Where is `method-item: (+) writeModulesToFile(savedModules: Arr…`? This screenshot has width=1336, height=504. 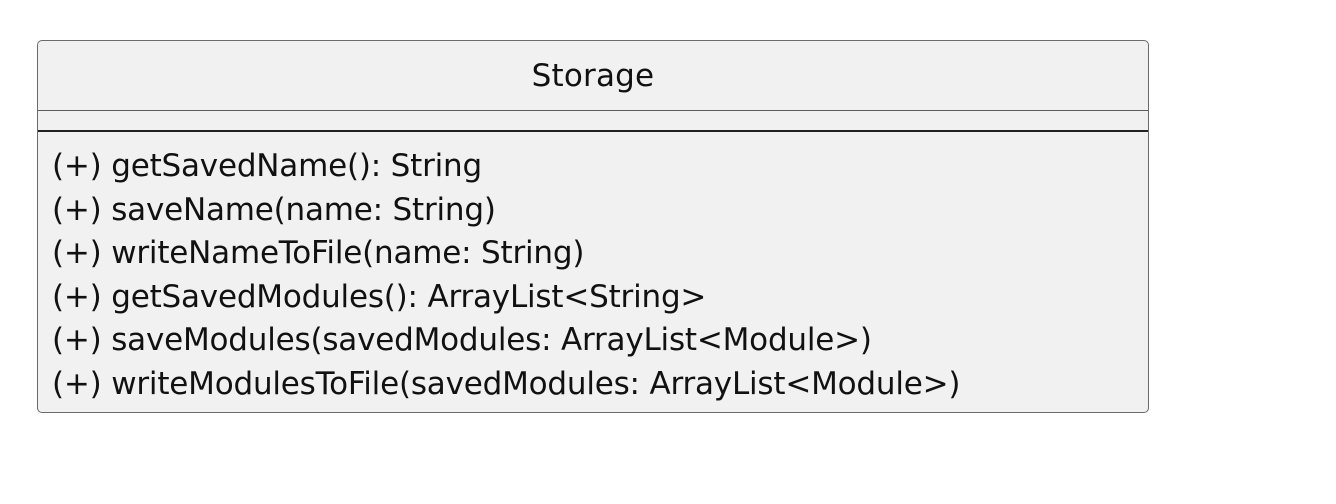 method-item: (+) writeModulesToFile(savedModules: Arr… is located at coordinates (506, 383).